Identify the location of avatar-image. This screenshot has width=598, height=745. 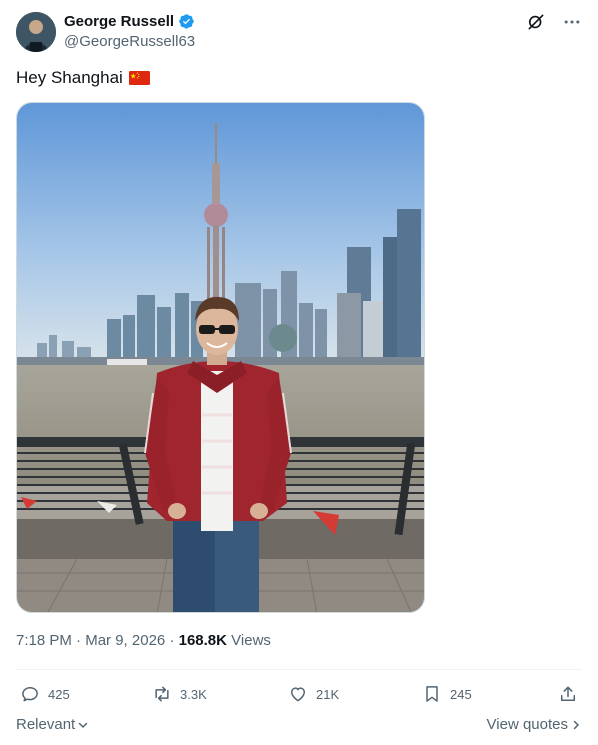
(36, 32).